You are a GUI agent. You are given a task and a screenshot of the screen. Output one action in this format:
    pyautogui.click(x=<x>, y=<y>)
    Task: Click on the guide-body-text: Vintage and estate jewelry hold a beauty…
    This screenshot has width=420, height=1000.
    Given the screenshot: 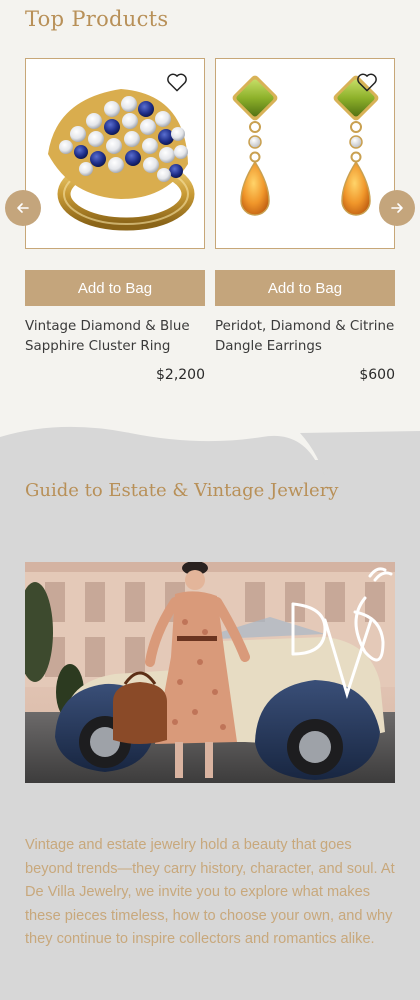 What is the action you would take?
    pyautogui.click(x=210, y=892)
    